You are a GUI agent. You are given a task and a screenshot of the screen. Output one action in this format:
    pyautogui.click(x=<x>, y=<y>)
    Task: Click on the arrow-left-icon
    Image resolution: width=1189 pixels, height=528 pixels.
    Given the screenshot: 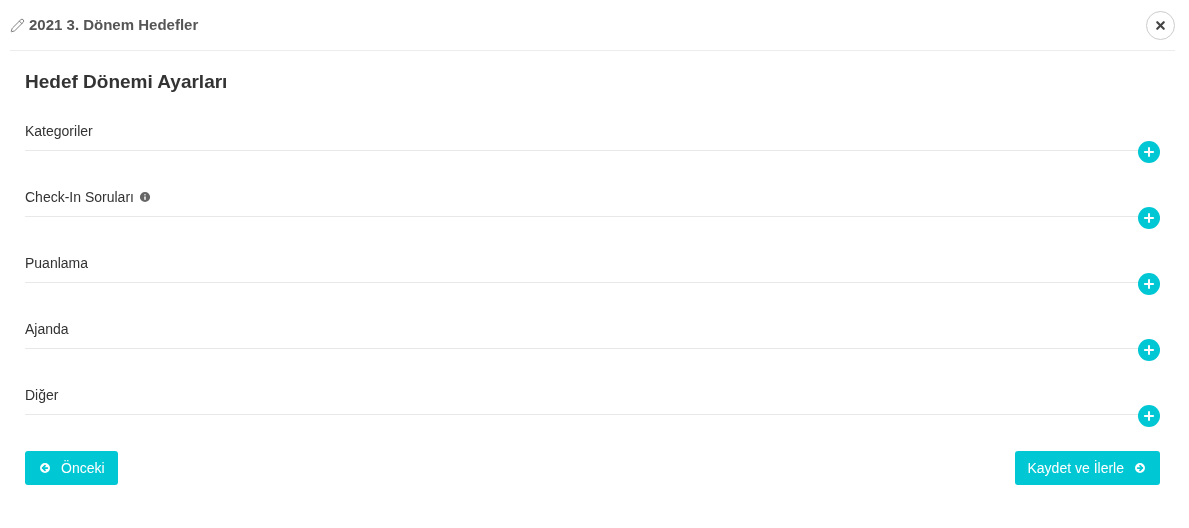 What is the action you would take?
    pyautogui.click(x=45, y=468)
    